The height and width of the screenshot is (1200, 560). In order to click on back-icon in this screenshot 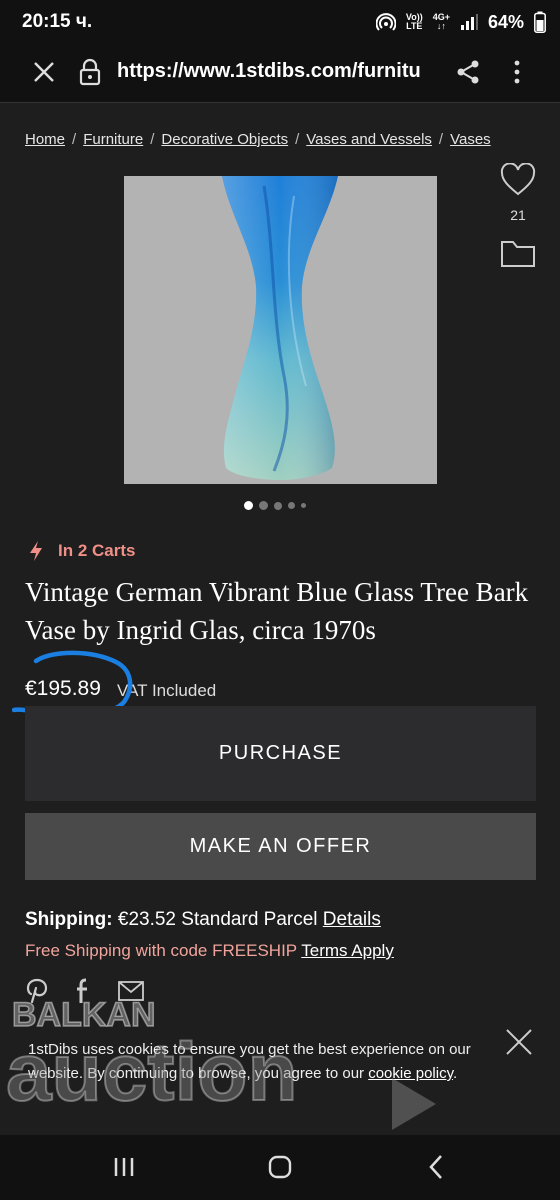, I will do `click(436, 1167)`.